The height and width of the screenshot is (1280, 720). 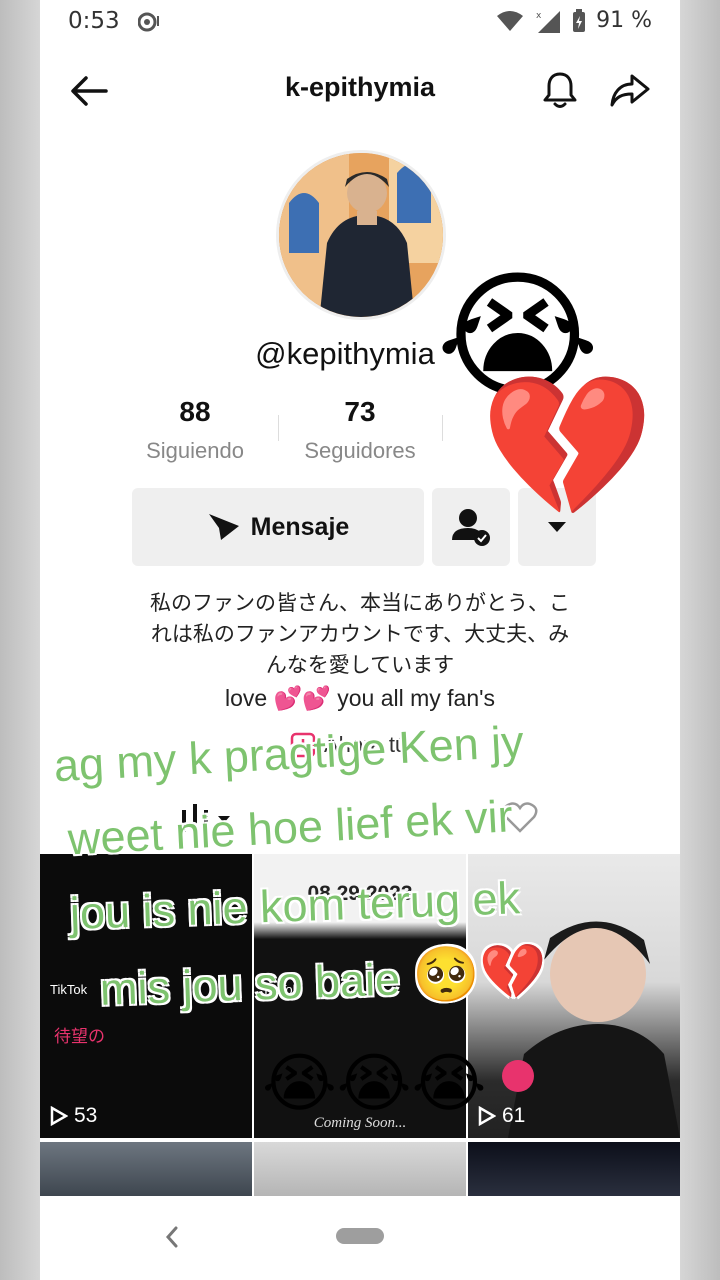 I want to click on following-count: 88, so click(x=195, y=412).